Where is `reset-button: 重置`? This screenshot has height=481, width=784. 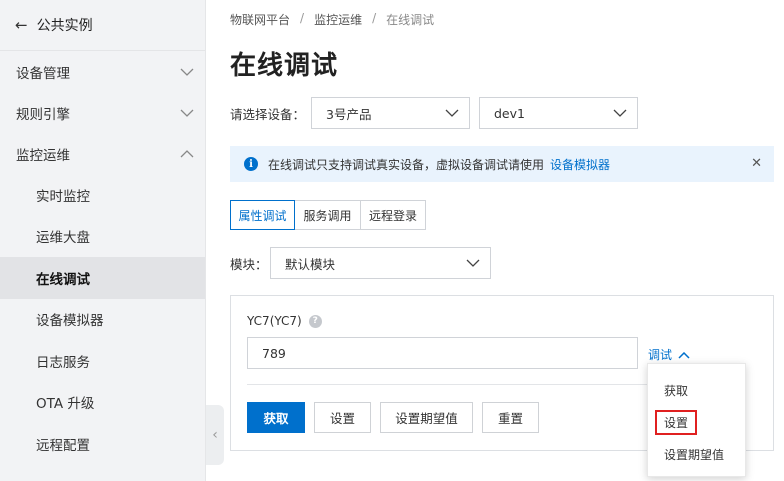 reset-button: 重置 is located at coordinates (510, 417).